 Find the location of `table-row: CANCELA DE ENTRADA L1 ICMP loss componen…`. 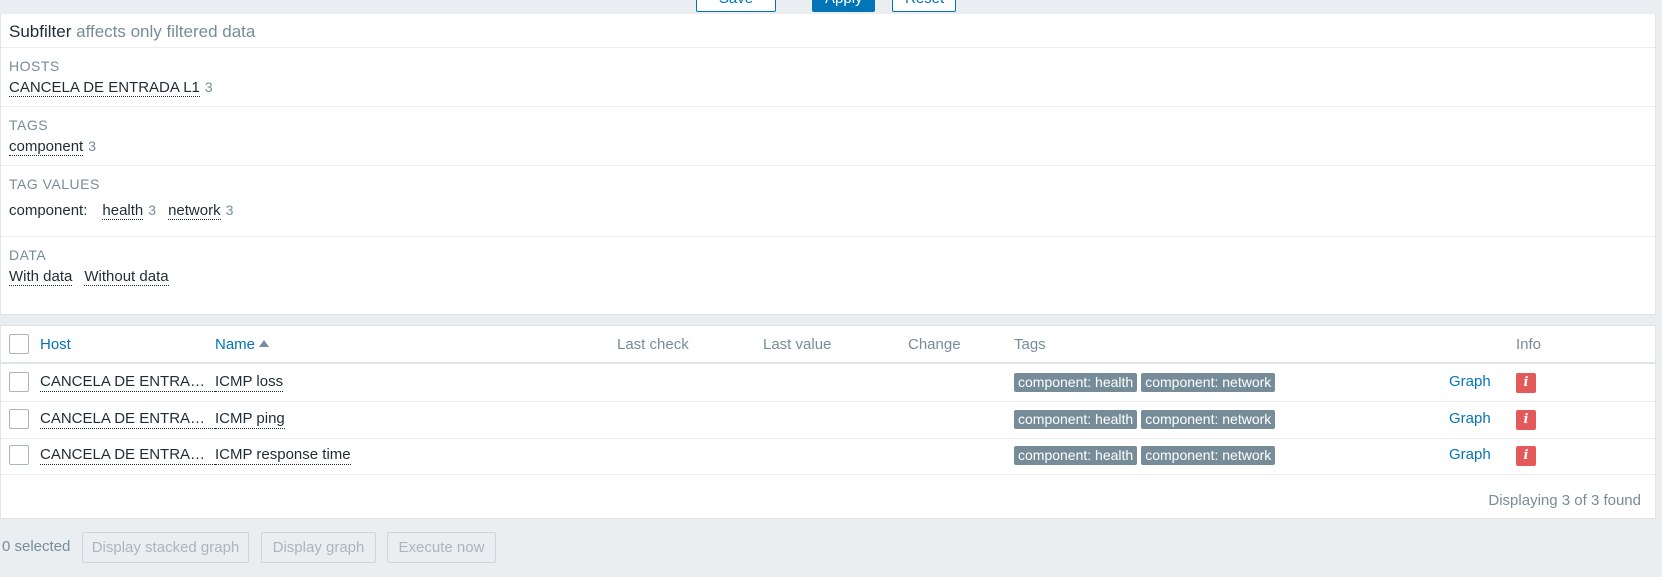

table-row: CANCELA DE ENTRADA L1 ICMP loss componen… is located at coordinates (828, 383).